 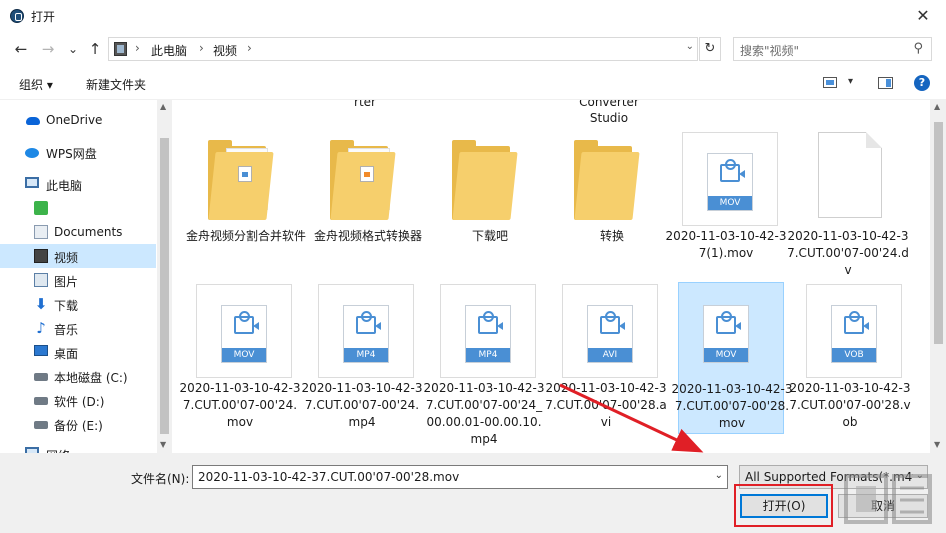 I want to click on sidebar-item-label: 此电脑, so click(x=64, y=186).